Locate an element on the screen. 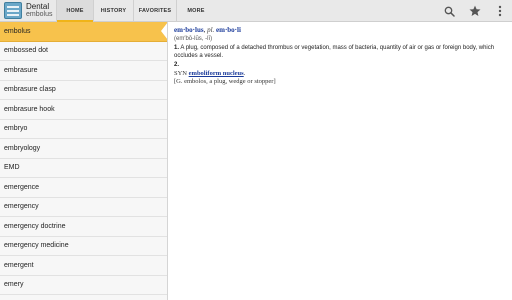 The width and height of the screenshot is (512, 300). tab-more: MORE is located at coordinates (196, 11).